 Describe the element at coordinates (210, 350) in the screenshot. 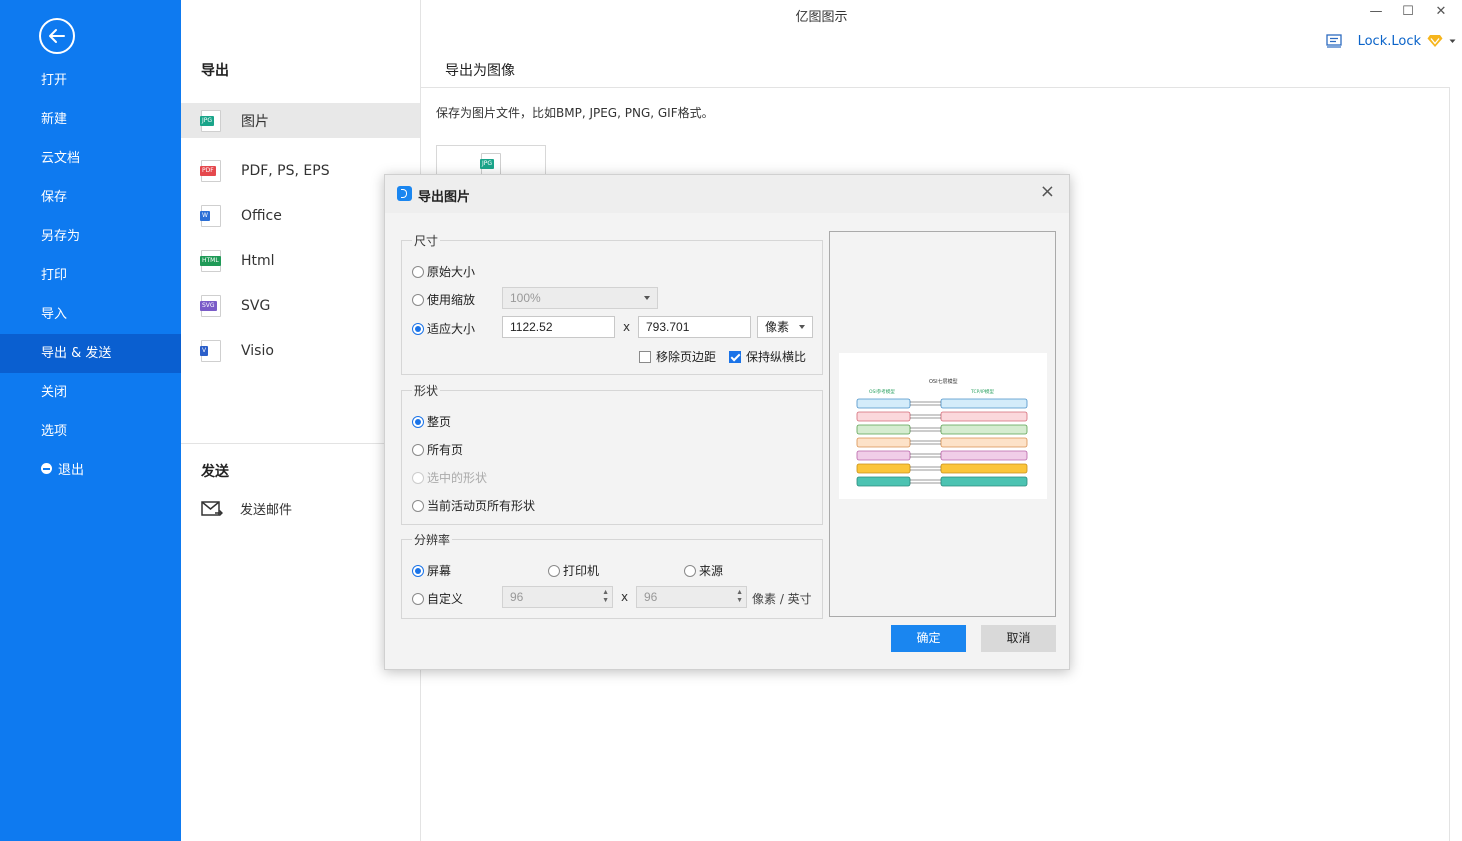

I see `v-file-icon: V` at that location.